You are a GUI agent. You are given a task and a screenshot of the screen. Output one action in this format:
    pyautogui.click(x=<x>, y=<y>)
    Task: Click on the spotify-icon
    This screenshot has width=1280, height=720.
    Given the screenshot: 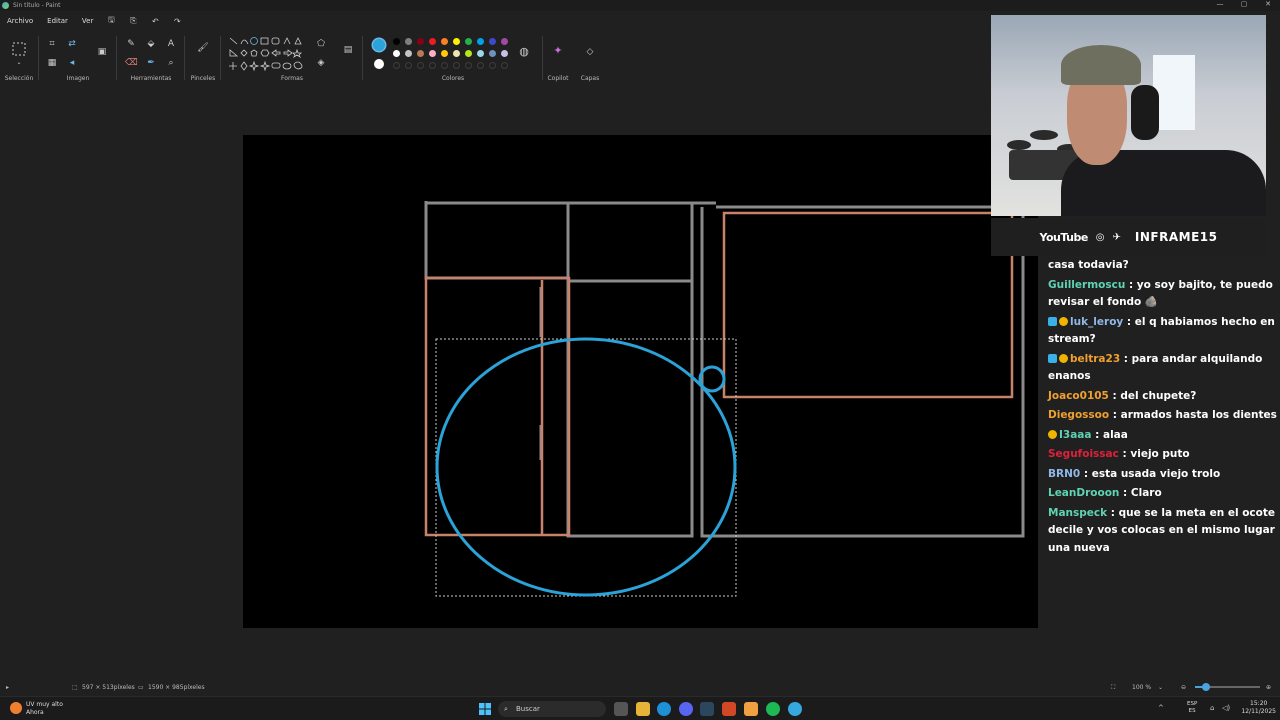 What is the action you would take?
    pyautogui.click(x=773, y=709)
    